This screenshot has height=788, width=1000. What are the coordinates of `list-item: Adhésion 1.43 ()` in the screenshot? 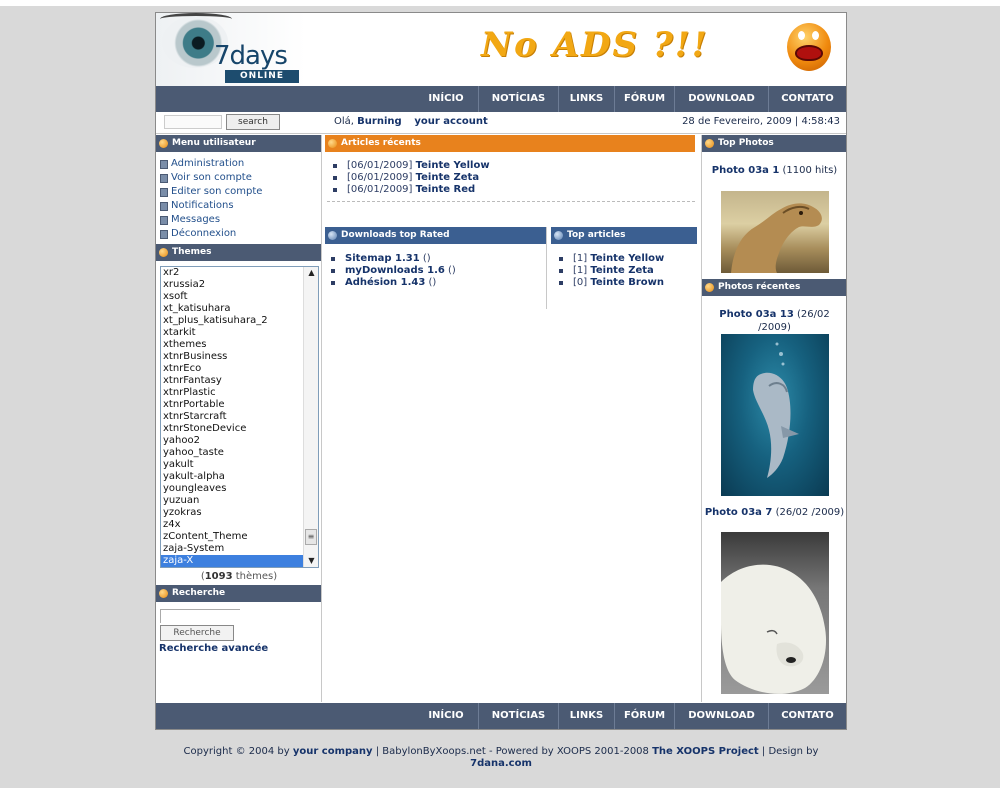 It's located at (438, 283).